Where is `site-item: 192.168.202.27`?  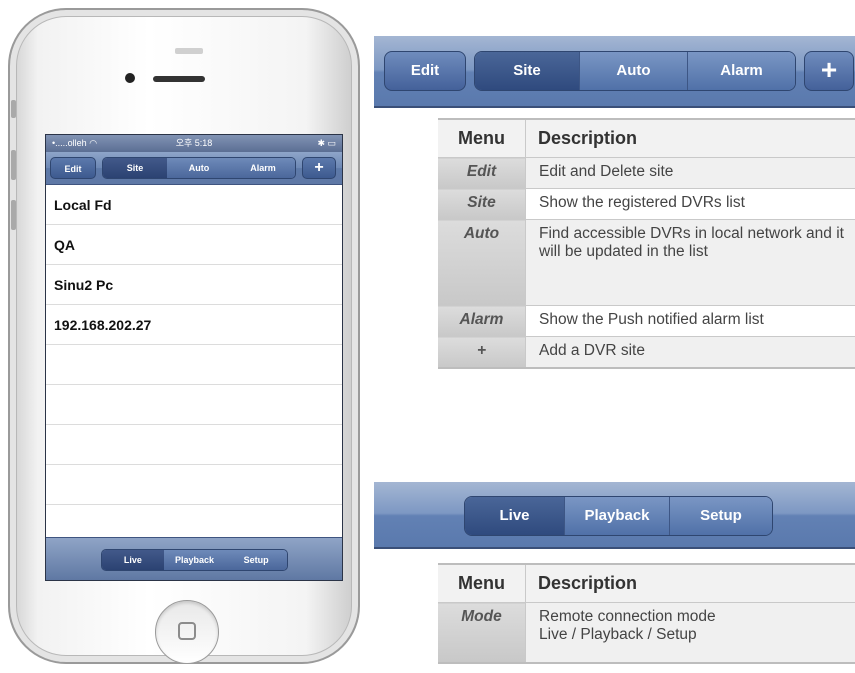 site-item: 192.168.202.27 is located at coordinates (194, 325).